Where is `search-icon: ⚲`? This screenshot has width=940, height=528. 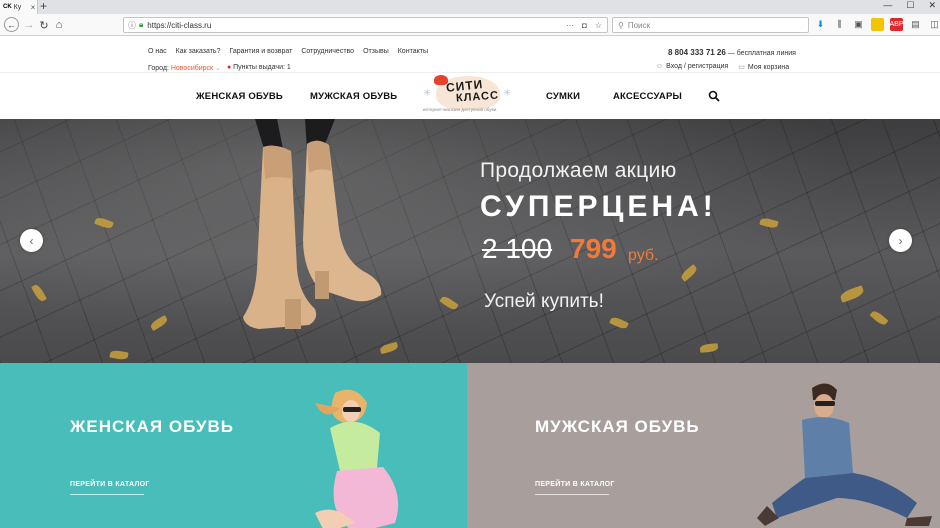 search-icon: ⚲ is located at coordinates (621, 25).